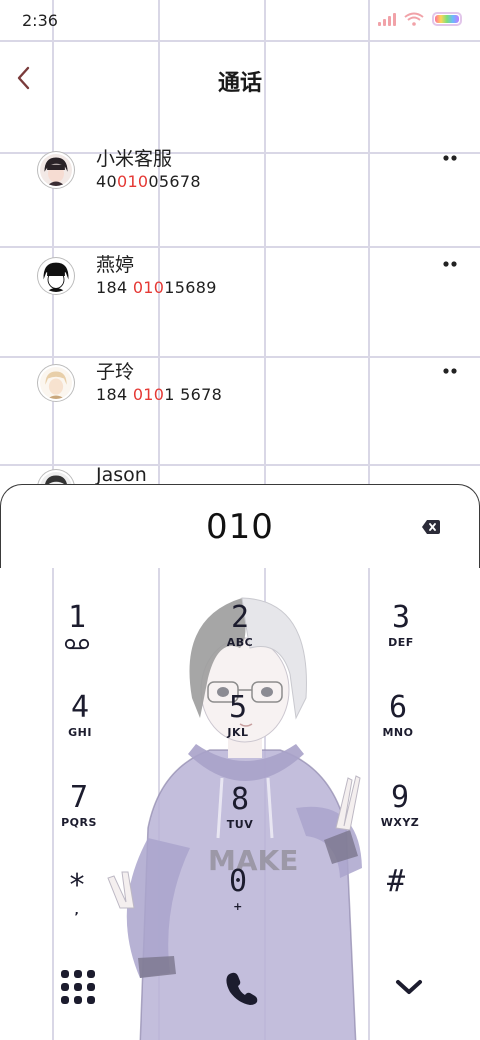 The height and width of the screenshot is (1040, 480). Describe the element at coordinates (240, 475) in the screenshot. I see `contact-row: Jason` at that location.